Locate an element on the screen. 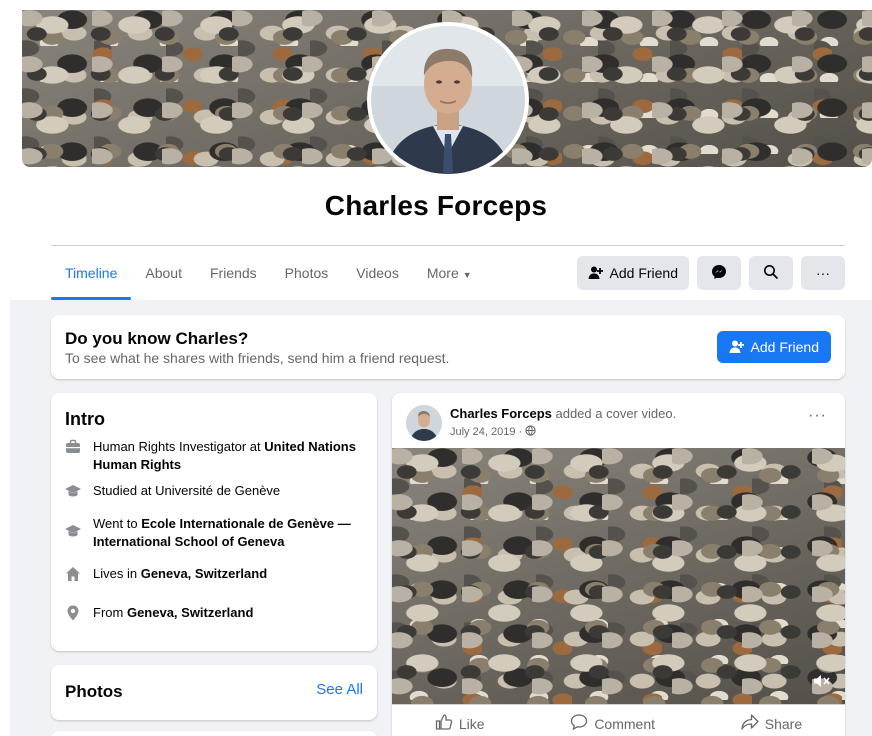 Image resolution: width=872 pixels, height=736 pixels. location-pin-icon is located at coordinates (73, 613).